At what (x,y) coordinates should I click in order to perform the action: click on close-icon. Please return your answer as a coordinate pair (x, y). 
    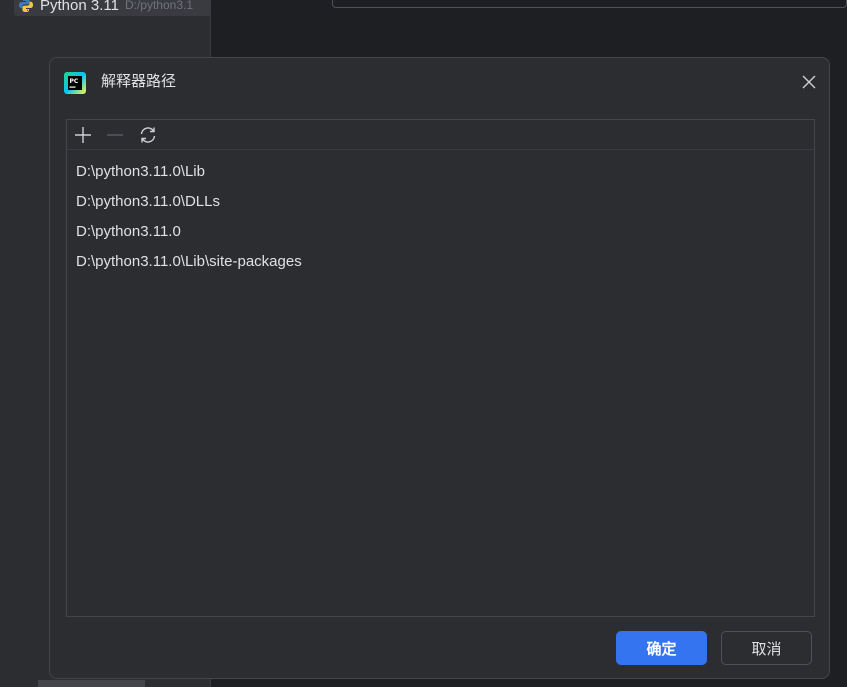
    Looking at the image, I should click on (809, 82).